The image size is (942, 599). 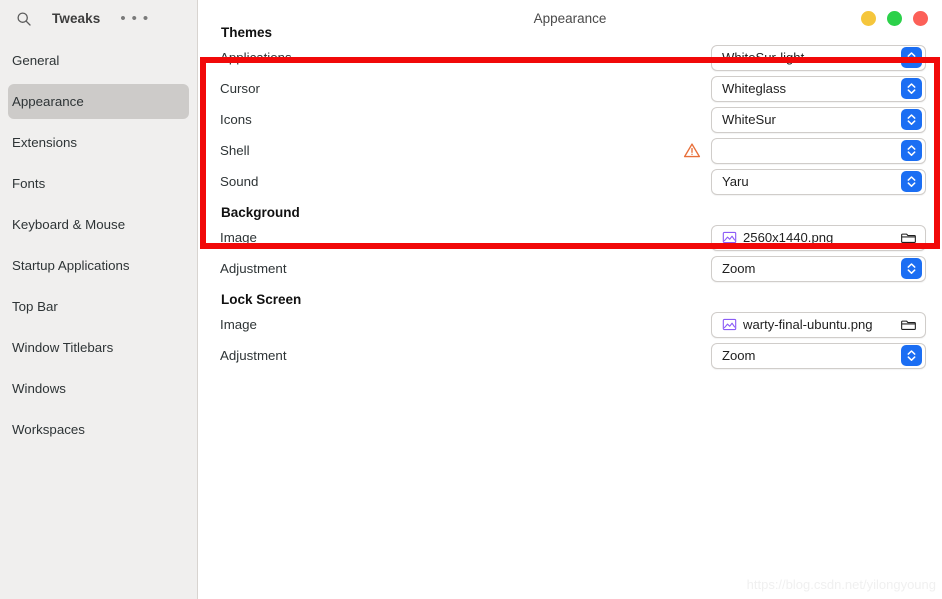 I want to click on lock-screen-adjustment-combobox: Zoom, so click(x=818, y=355).